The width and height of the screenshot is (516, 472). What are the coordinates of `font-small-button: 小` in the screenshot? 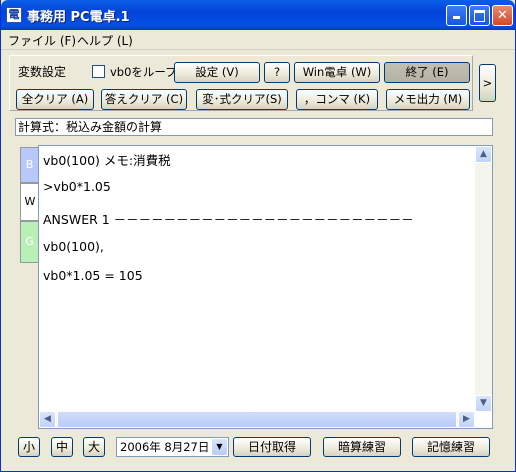 It's located at (29, 447).